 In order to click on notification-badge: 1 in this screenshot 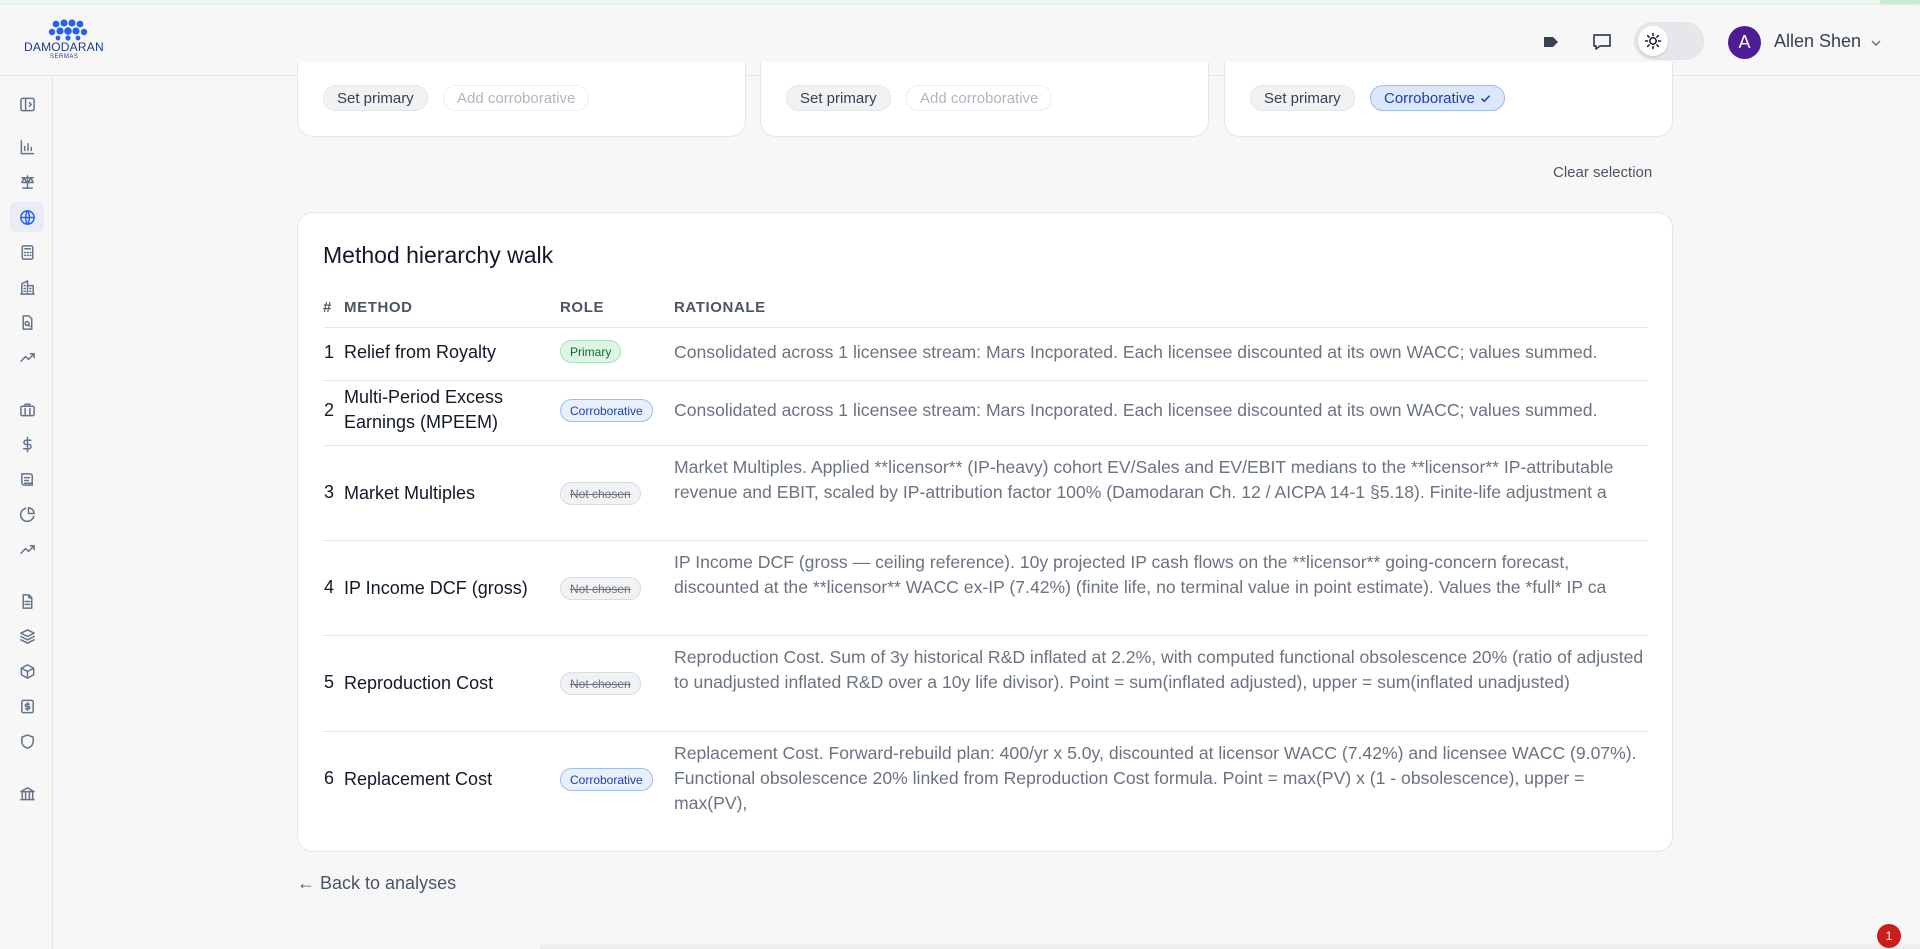, I will do `click(1889, 936)`.